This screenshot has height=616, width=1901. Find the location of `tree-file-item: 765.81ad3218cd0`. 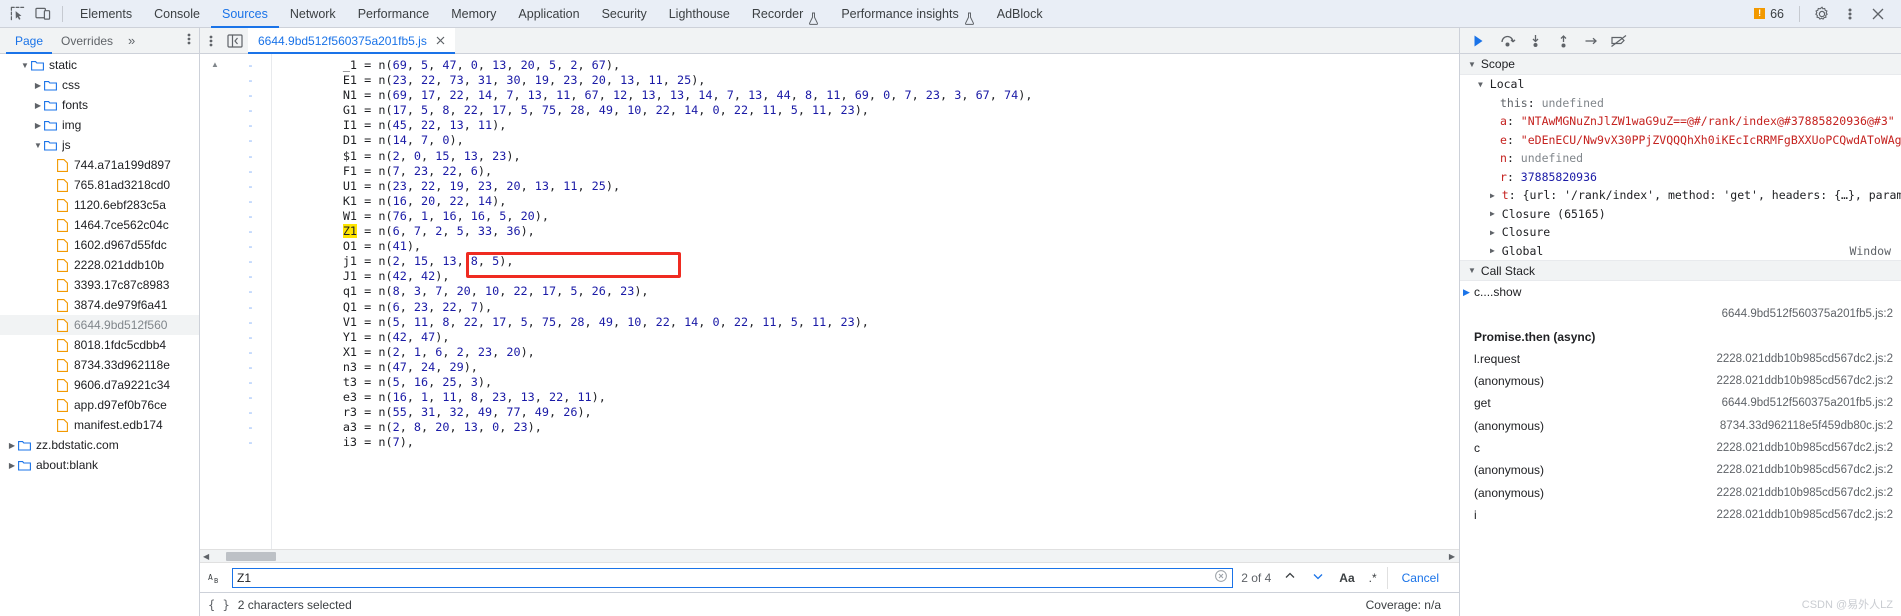

tree-file-item: 765.81ad3218cd0 is located at coordinates (99, 185).